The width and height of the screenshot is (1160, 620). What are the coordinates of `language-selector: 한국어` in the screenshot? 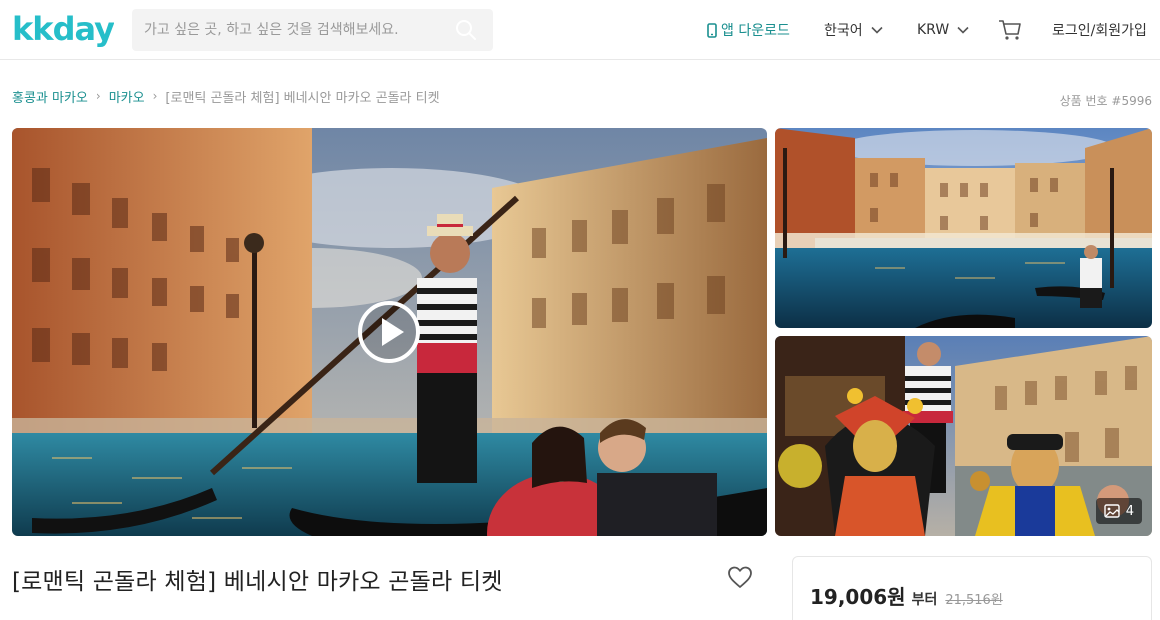 It's located at (853, 30).